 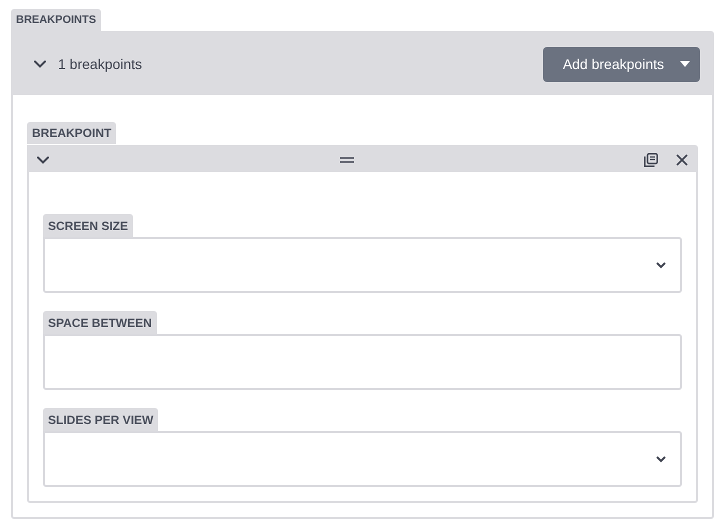 I want to click on field-label: SLIDES PER VIEW, so click(x=100, y=420).